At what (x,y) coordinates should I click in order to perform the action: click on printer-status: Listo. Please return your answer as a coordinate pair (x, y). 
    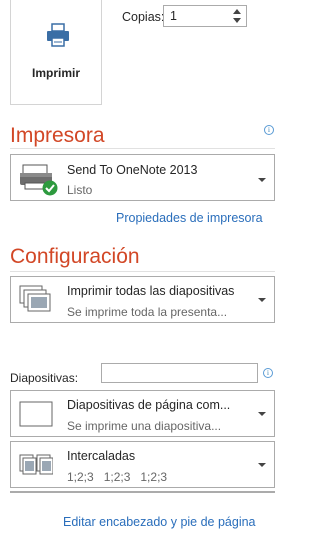
    Looking at the image, I should click on (80, 190).